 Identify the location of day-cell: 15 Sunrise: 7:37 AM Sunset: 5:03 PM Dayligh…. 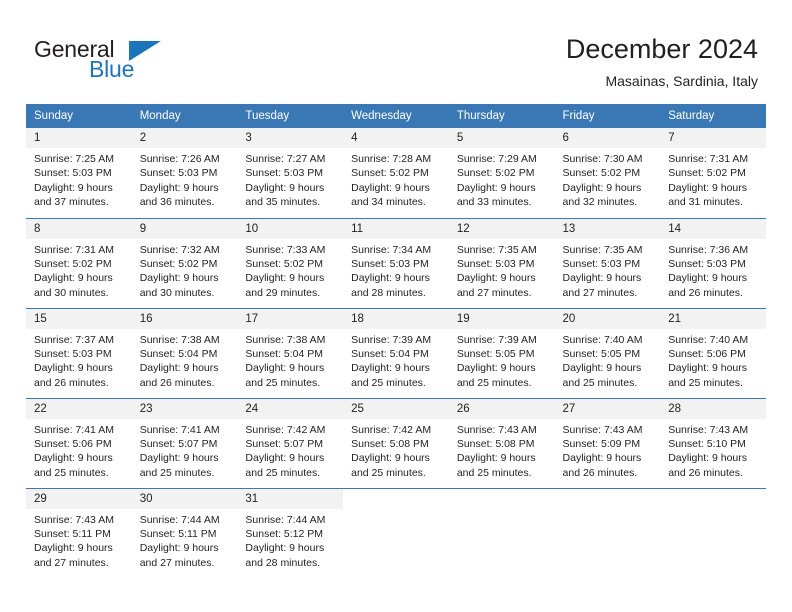
(79, 352).